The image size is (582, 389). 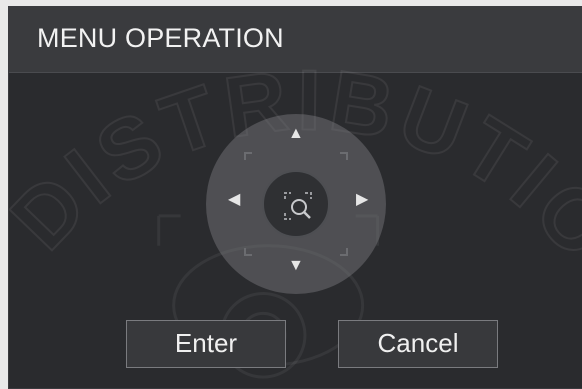 I want to click on zoom-center-button, so click(x=296, y=204).